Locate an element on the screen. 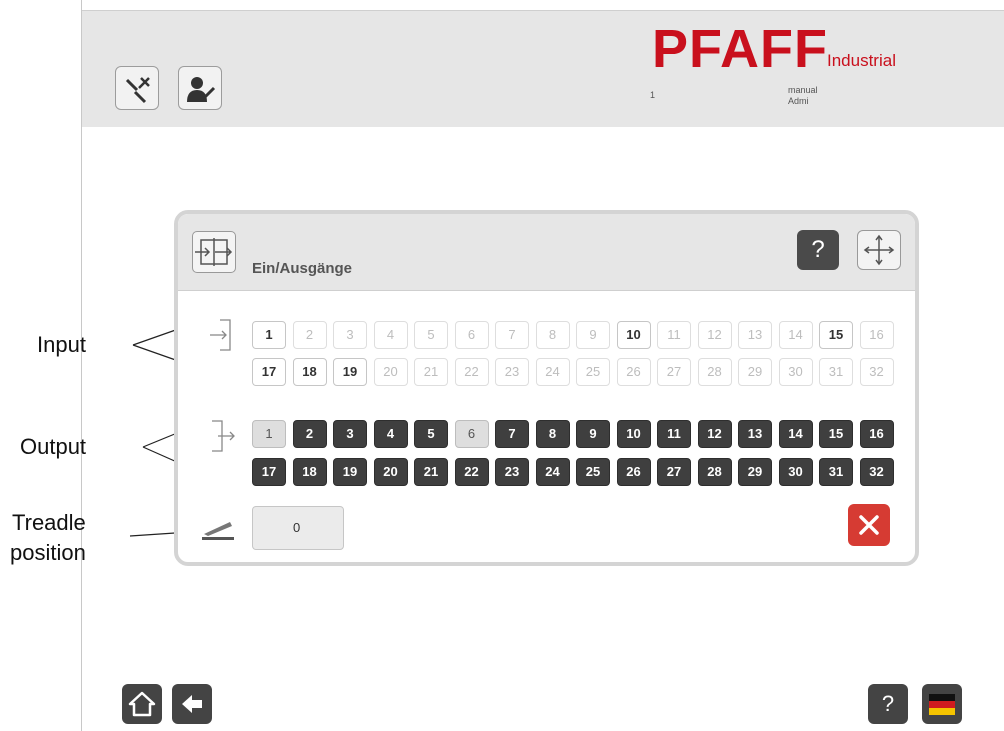 The height and width of the screenshot is (731, 1004). german-flag-icon is located at coordinates (942, 704).